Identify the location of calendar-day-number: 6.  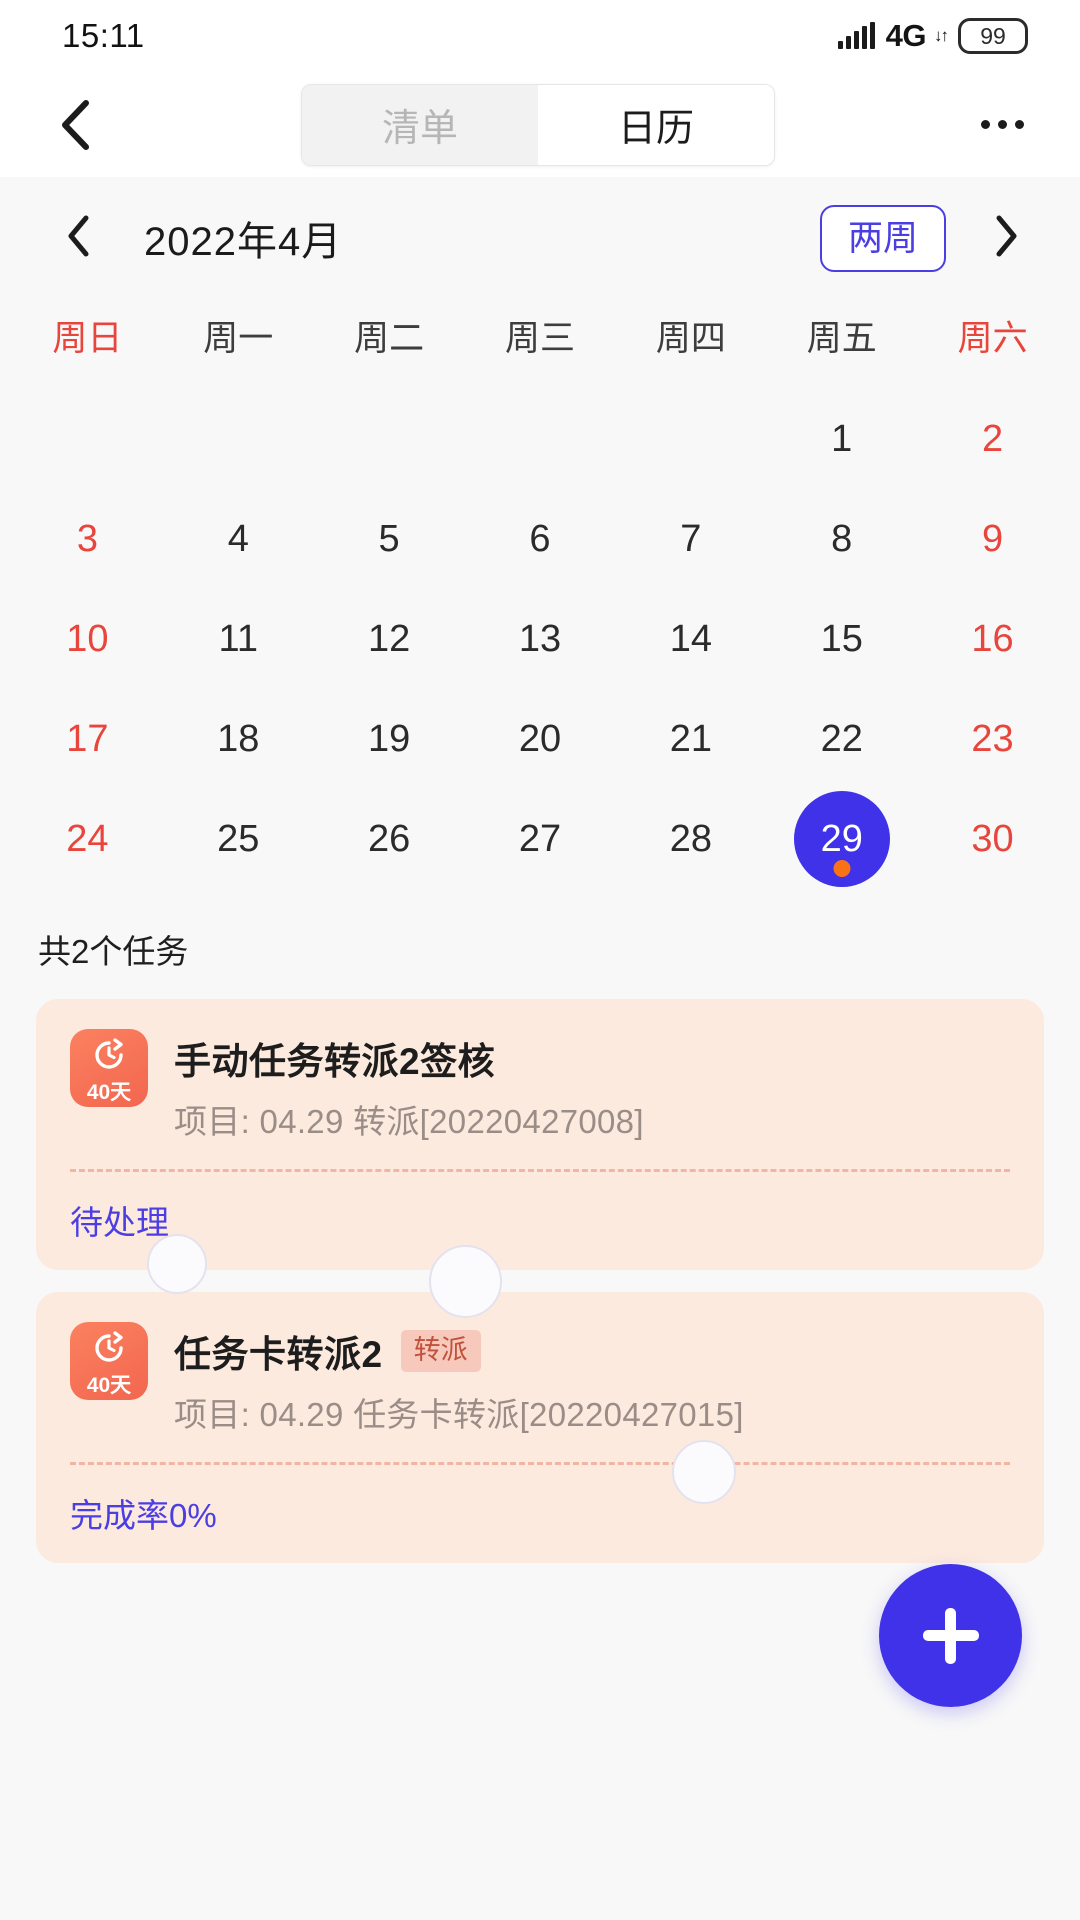
(540, 538).